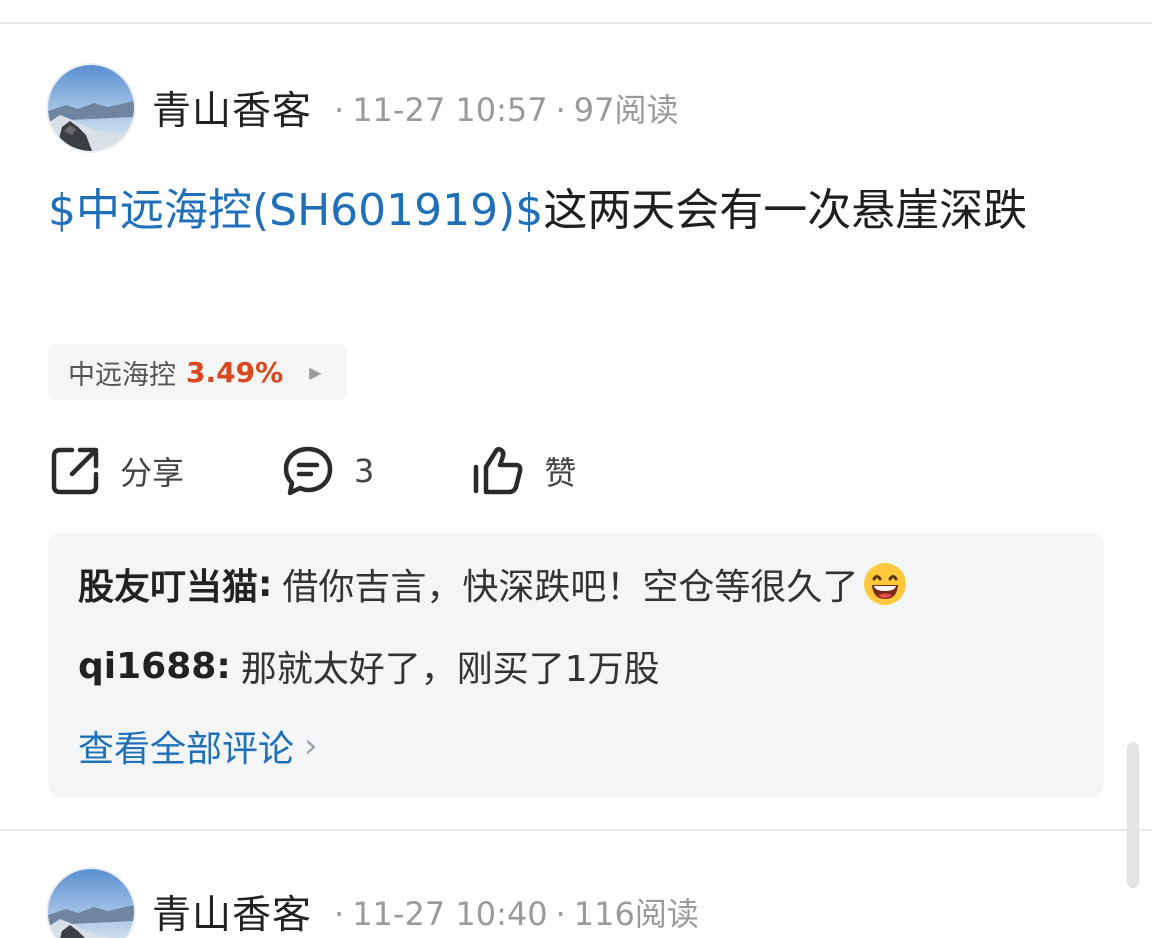 The width and height of the screenshot is (1152, 938). What do you see at coordinates (576, 830) in the screenshot?
I see `post-divider` at bounding box center [576, 830].